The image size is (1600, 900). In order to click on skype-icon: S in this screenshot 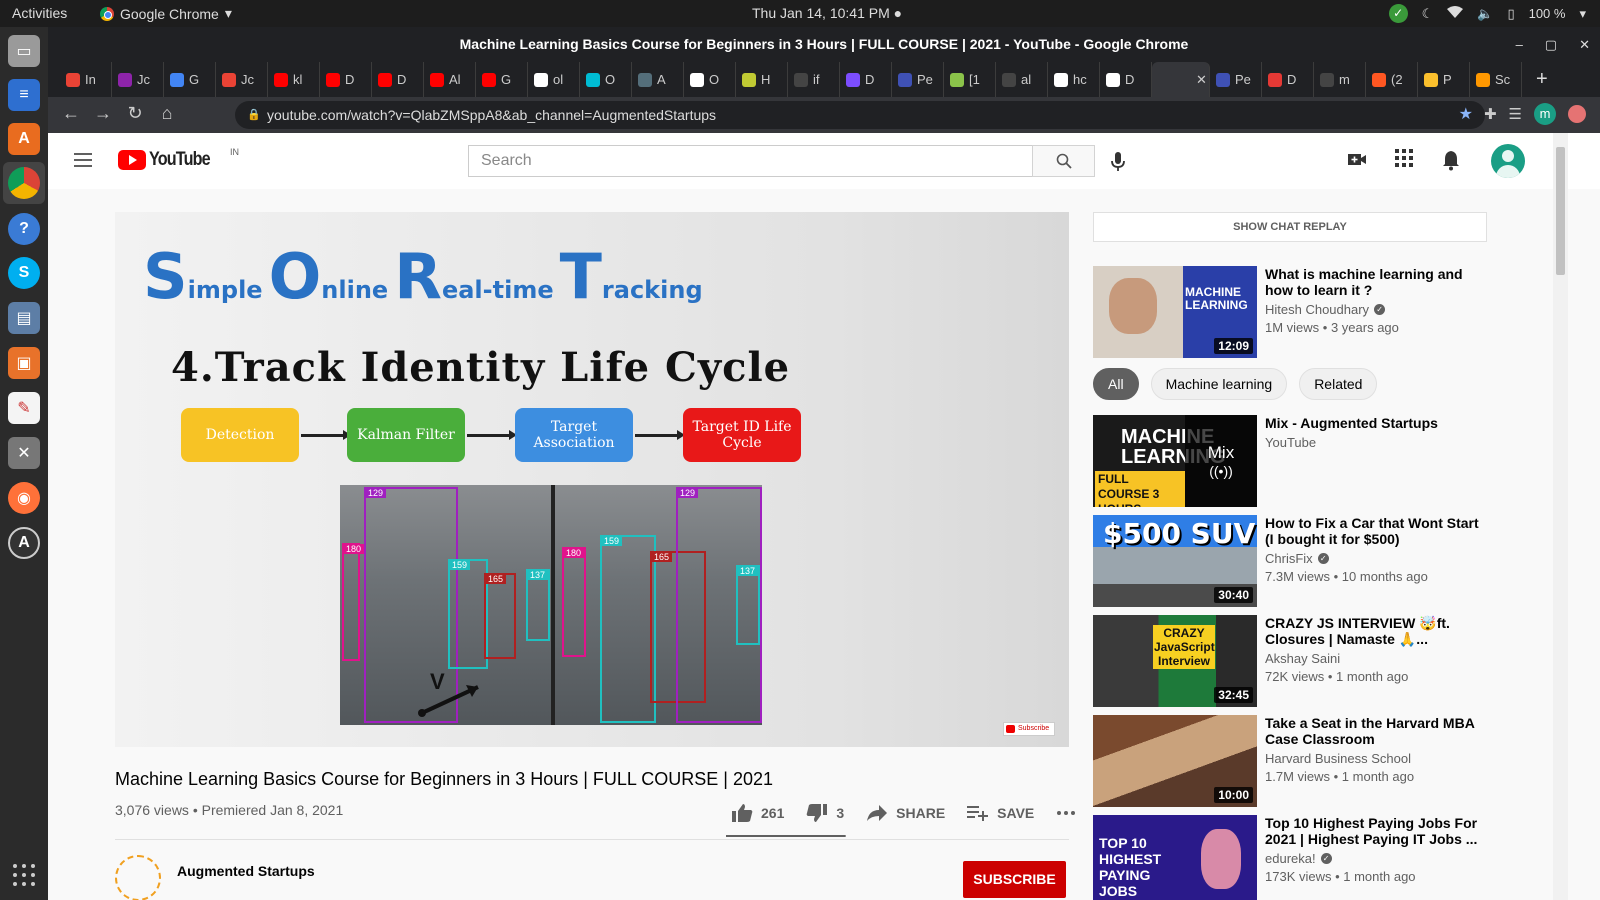, I will do `click(24, 273)`.